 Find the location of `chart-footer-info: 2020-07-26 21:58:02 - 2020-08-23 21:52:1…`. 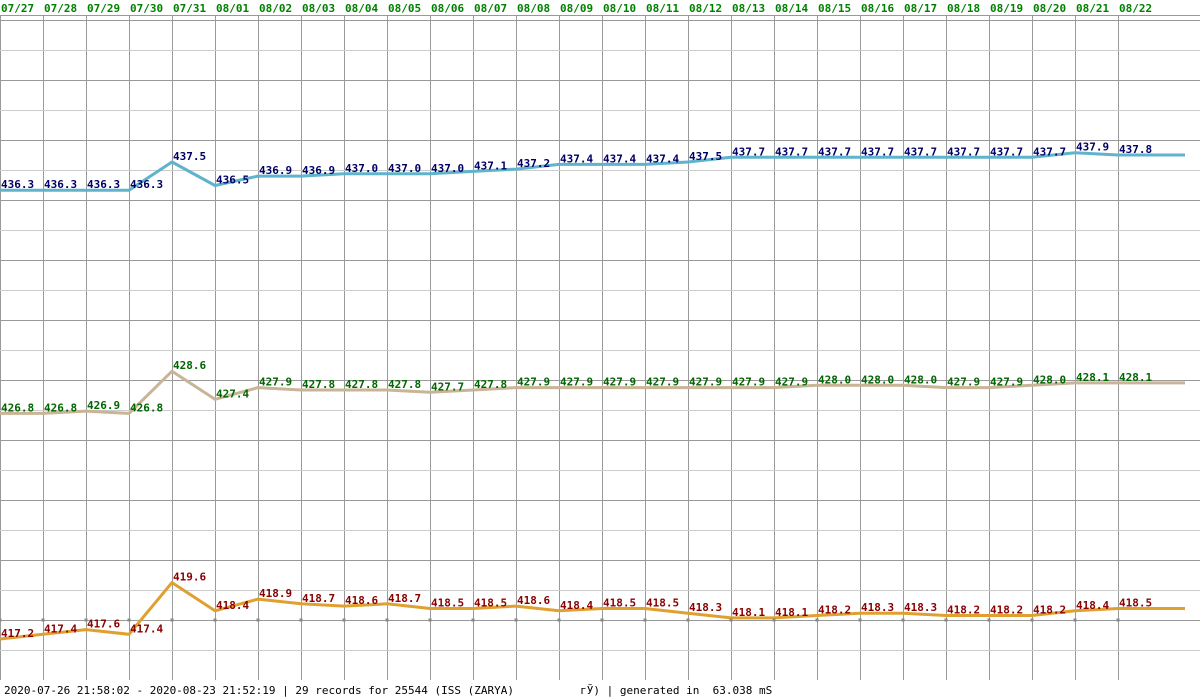

chart-footer-info: 2020-07-26 21:58:02 - 2020-08-23 21:52:1… is located at coordinates (388, 690).